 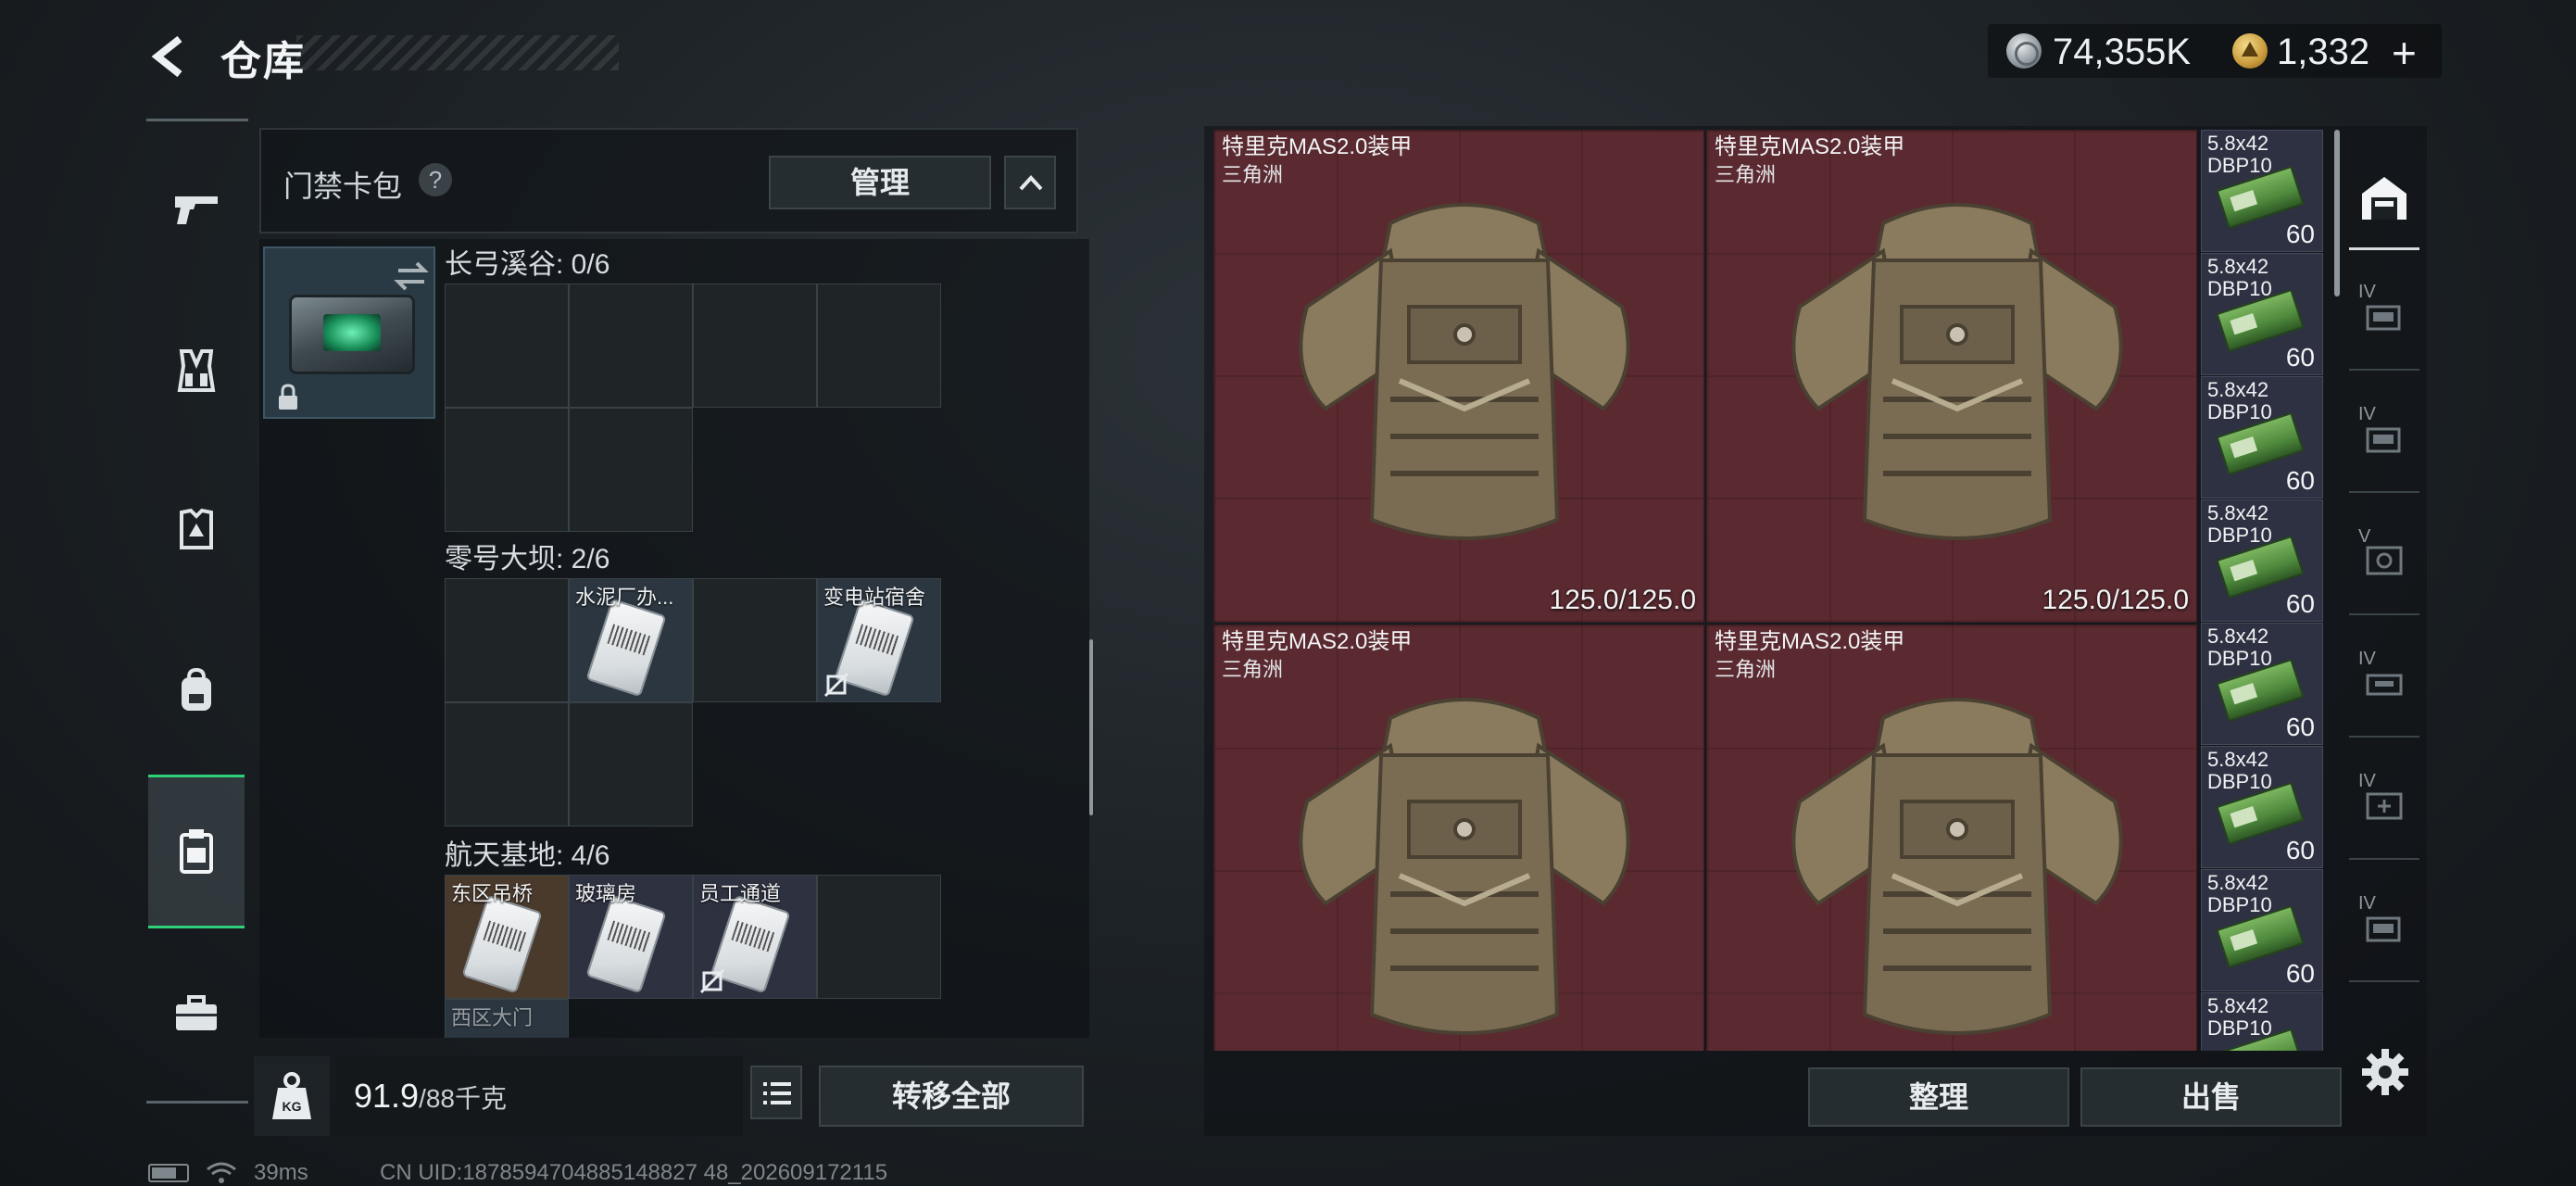 I want to click on keycard-case-icon, so click(x=196, y=851).